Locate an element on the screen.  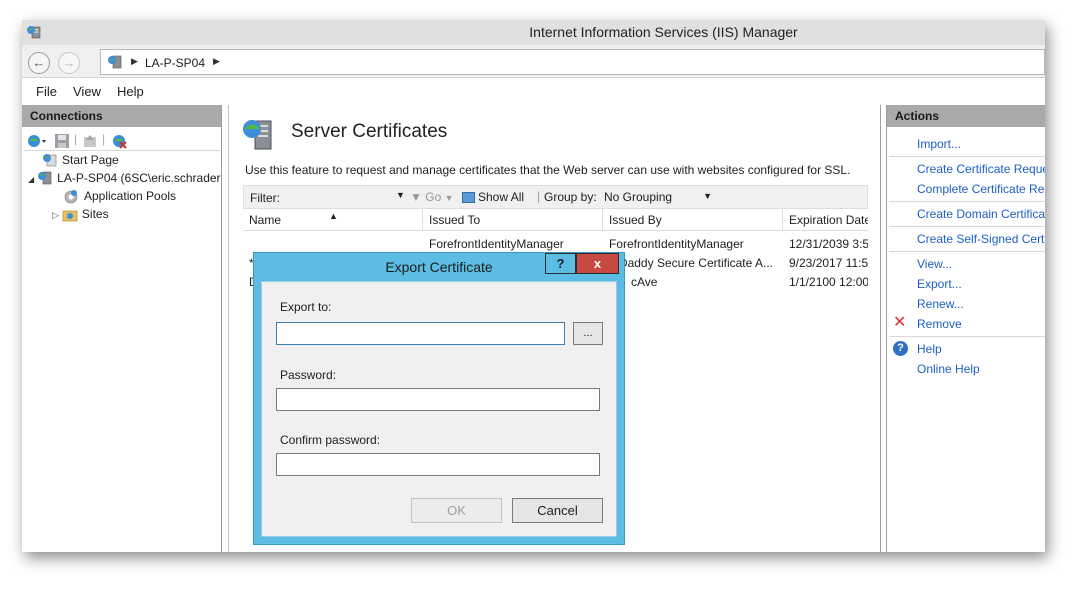
export-to-input is located at coordinates (420, 333).